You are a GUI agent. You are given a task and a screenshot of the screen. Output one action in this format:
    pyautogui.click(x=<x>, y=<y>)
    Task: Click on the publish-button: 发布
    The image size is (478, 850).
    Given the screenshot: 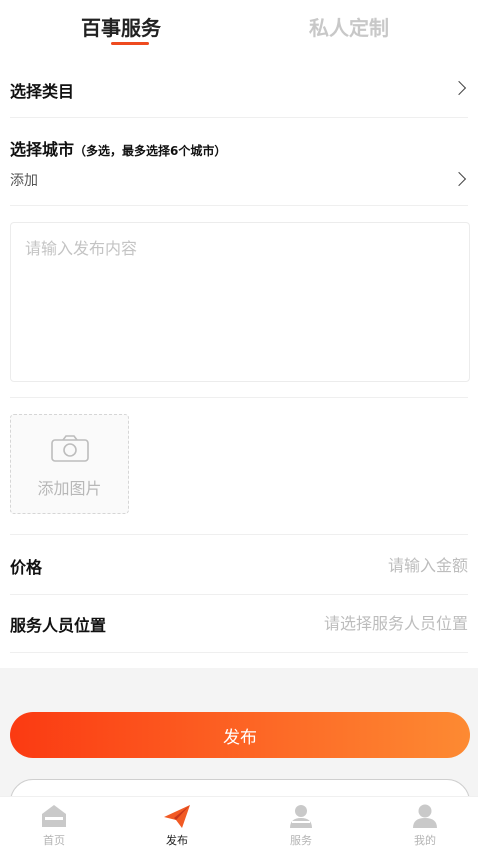 What is the action you would take?
    pyautogui.click(x=240, y=735)
    